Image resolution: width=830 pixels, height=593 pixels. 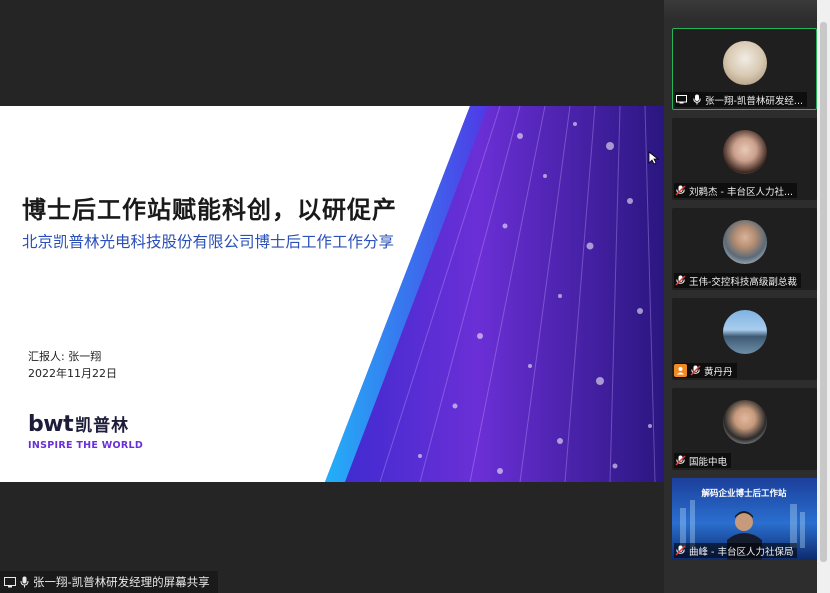 I want to click on presentation-date: 2022年11月22日, so click(x=72, y=373).